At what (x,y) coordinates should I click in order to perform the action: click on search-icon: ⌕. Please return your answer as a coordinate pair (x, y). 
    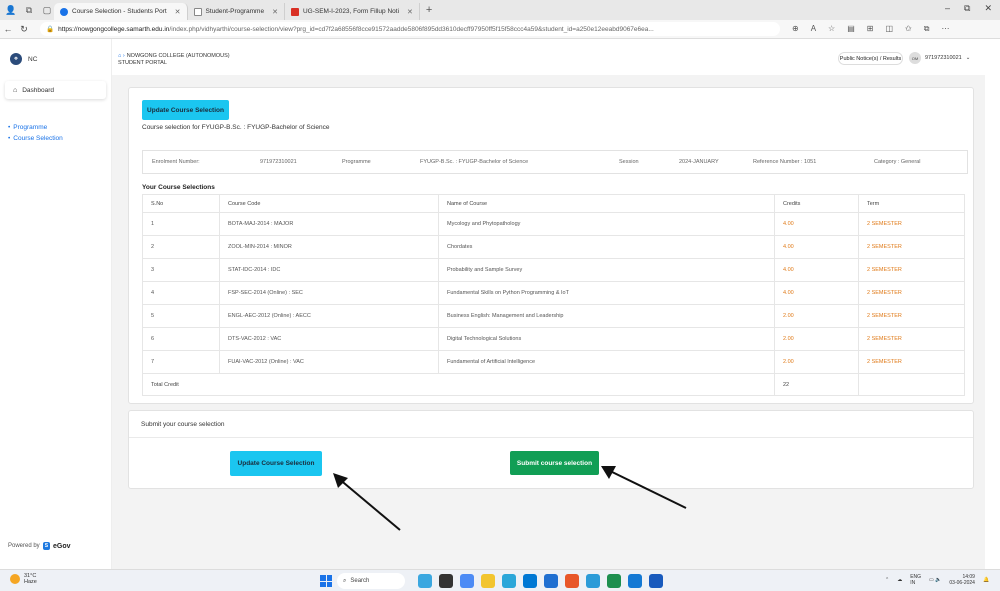
    Looking at the image, I should click on (345, 580).